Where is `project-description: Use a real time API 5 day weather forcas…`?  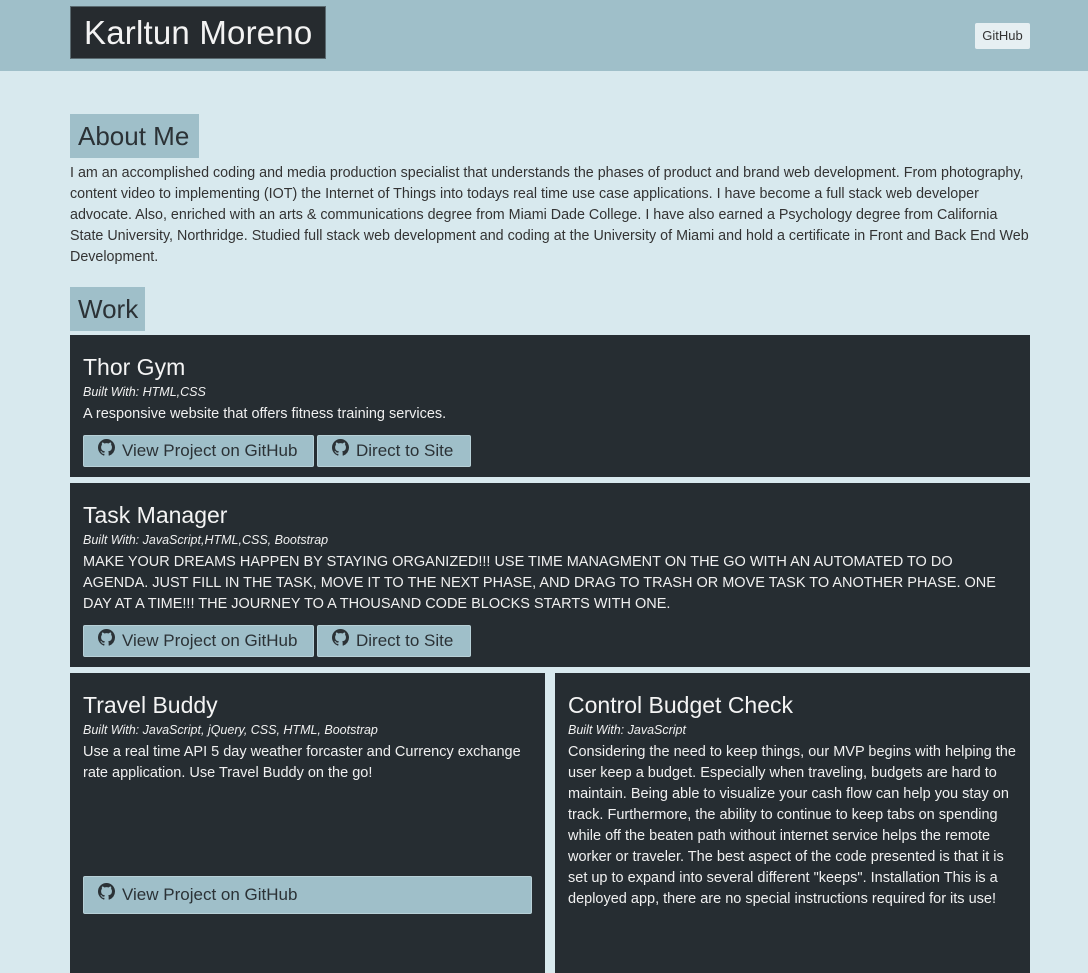
project-description: Use a real time API 5 day weather forcas… is located at coordinates (302, 762).